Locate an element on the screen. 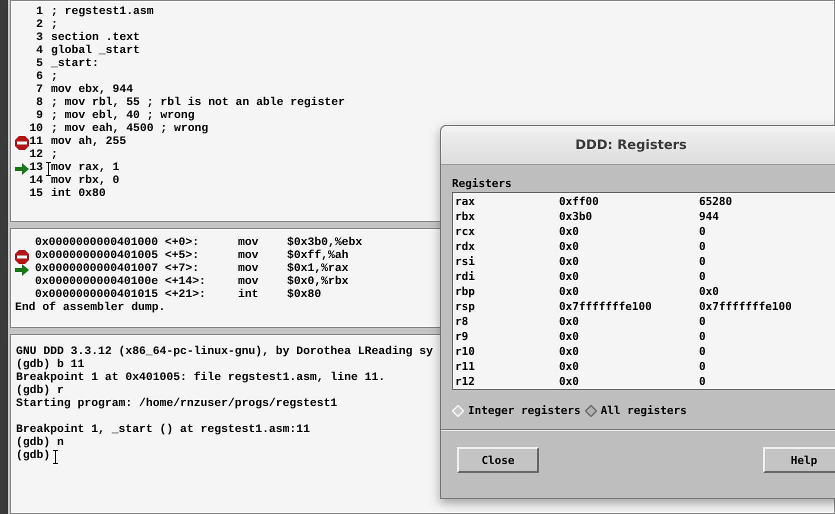  code-line: ; mov rbl, 55 ; rbl is not an able register is located at coordinates (198, 103).